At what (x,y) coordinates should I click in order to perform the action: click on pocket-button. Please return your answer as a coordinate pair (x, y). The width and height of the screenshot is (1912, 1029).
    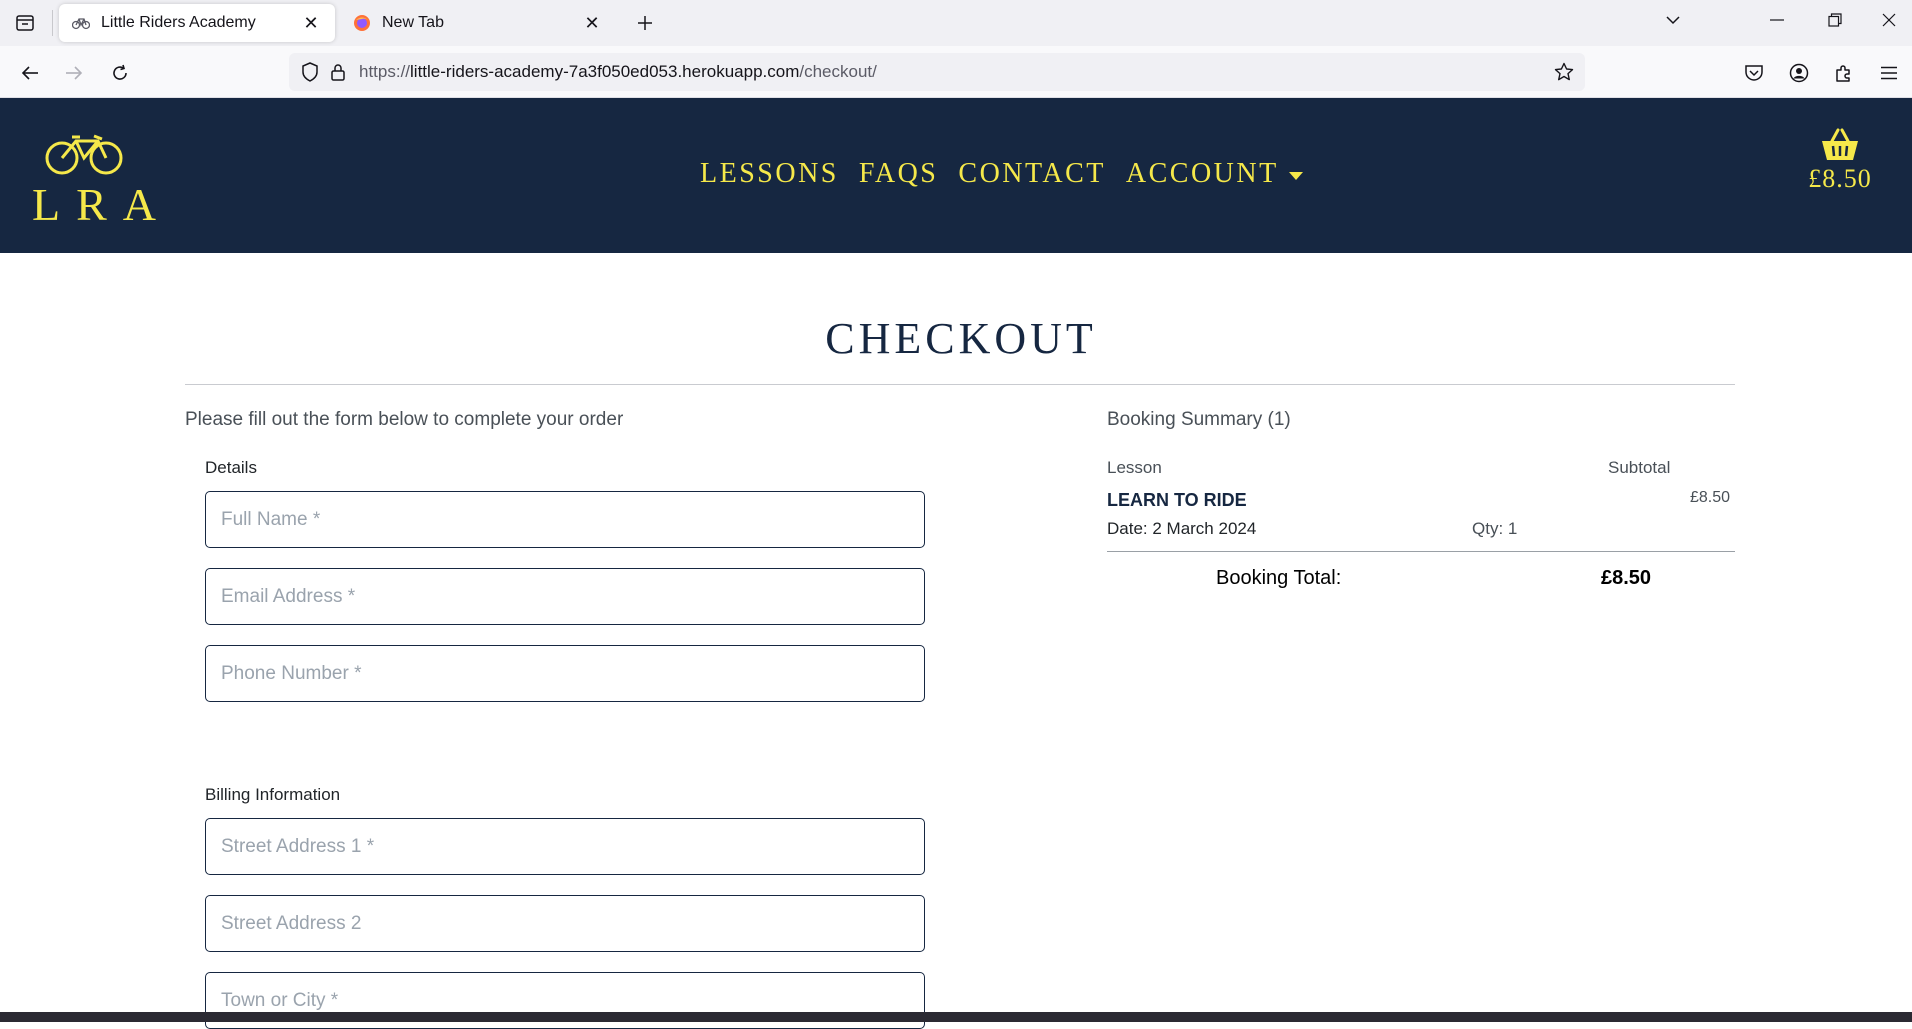
    Looking at the image, I should click on (1754, 73).